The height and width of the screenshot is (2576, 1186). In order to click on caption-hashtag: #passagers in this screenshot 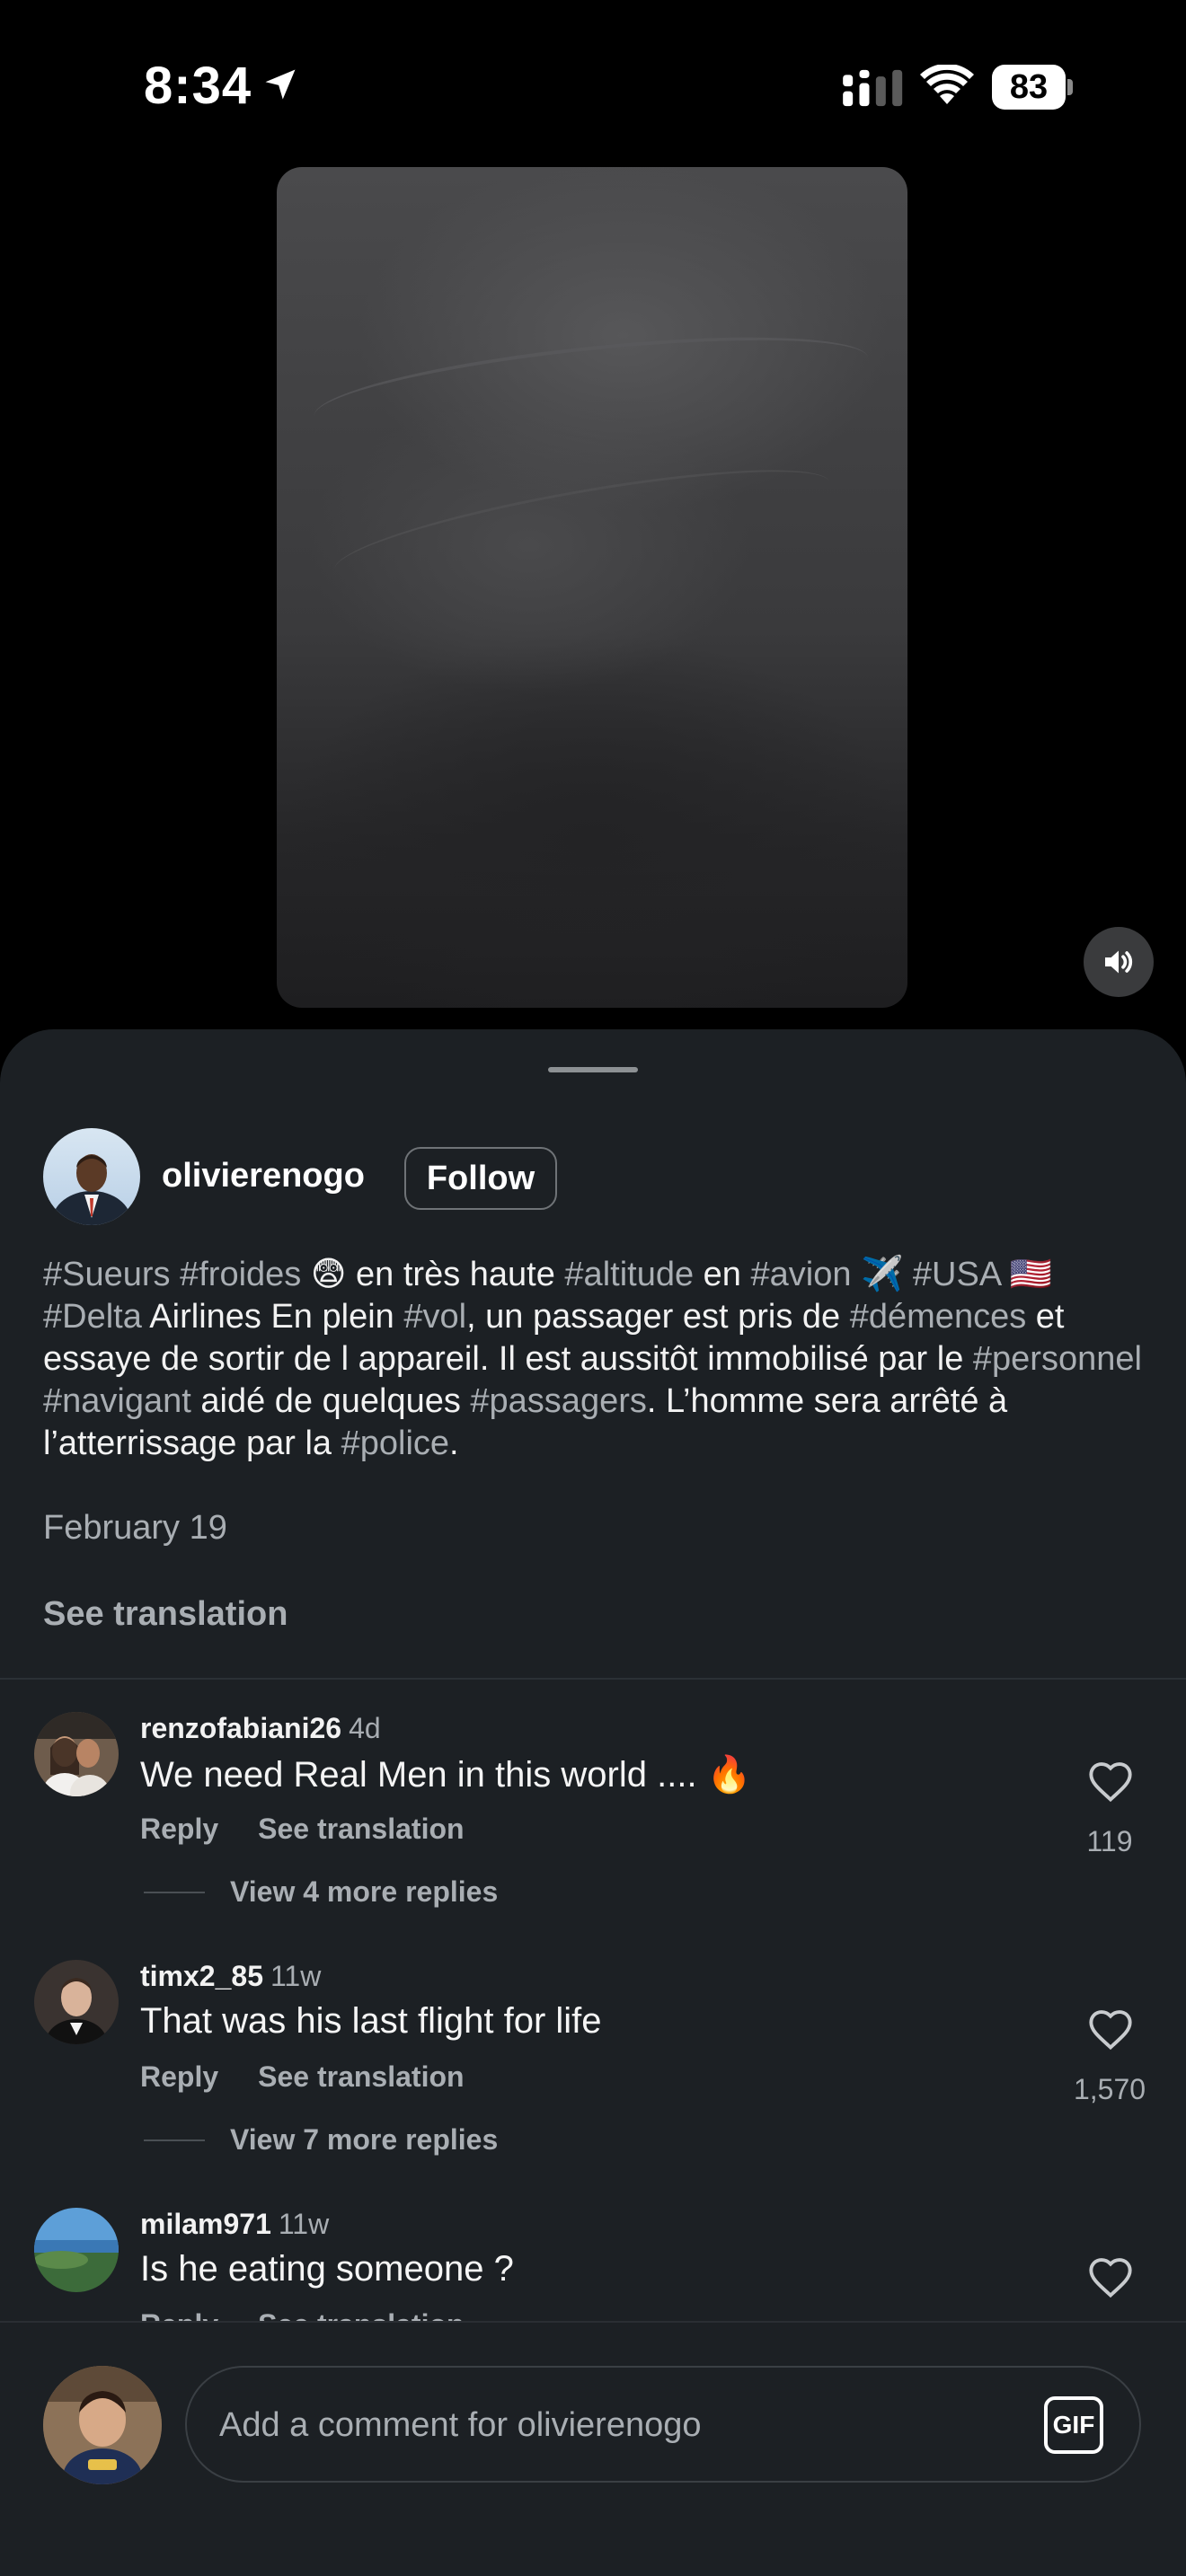, I will do `click(558, 1401)`.